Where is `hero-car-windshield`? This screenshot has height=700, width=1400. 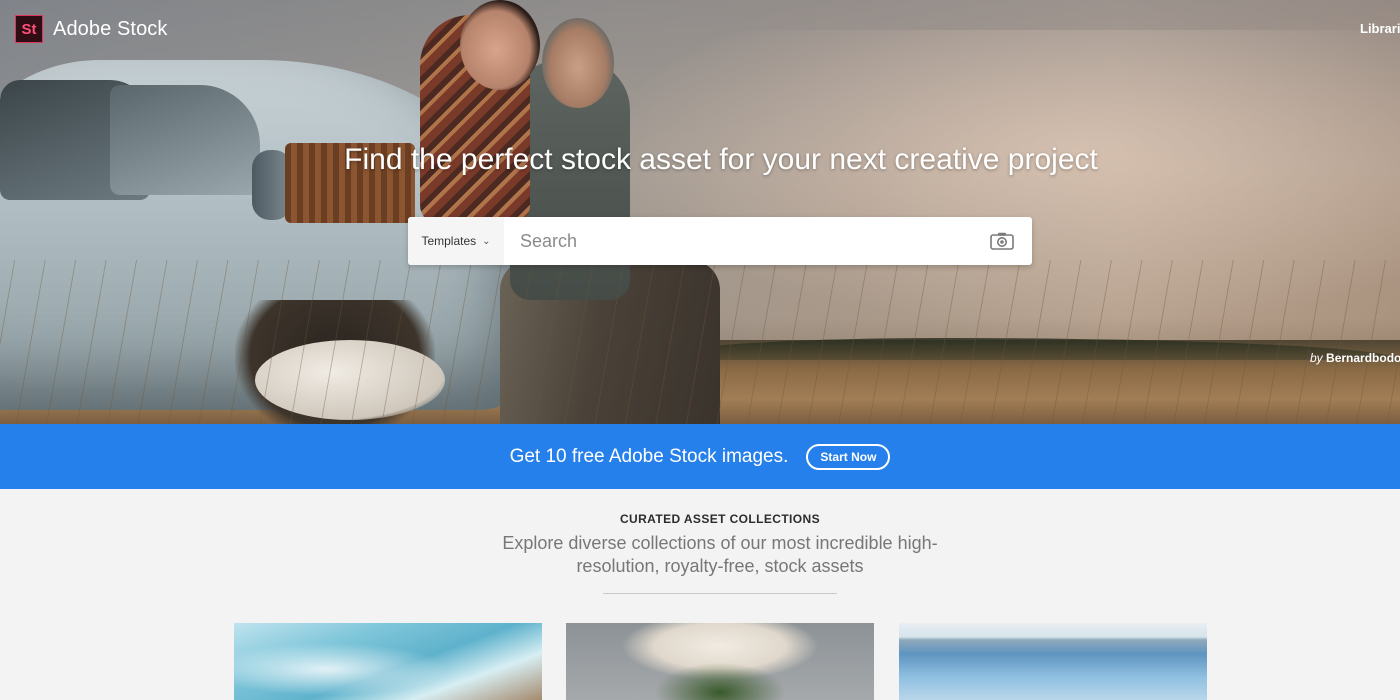
hero-car-windshield is located at coordinates (185, 140).